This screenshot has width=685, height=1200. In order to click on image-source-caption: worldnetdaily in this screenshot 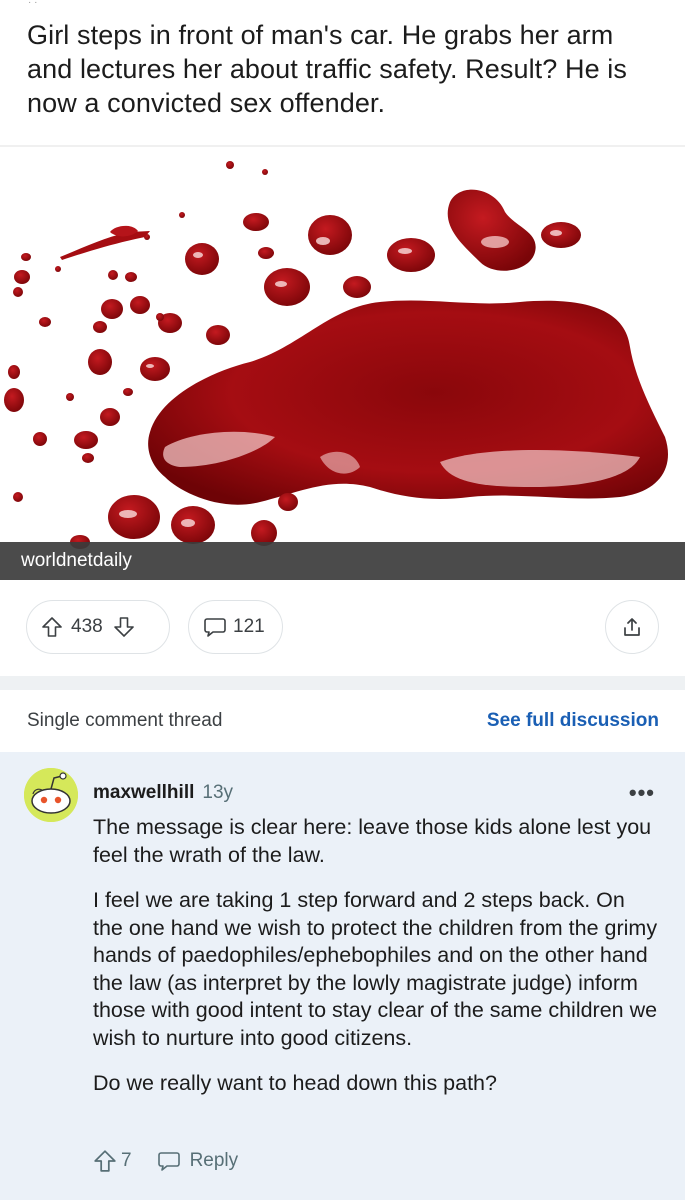, I will do `click(342, 561)`.